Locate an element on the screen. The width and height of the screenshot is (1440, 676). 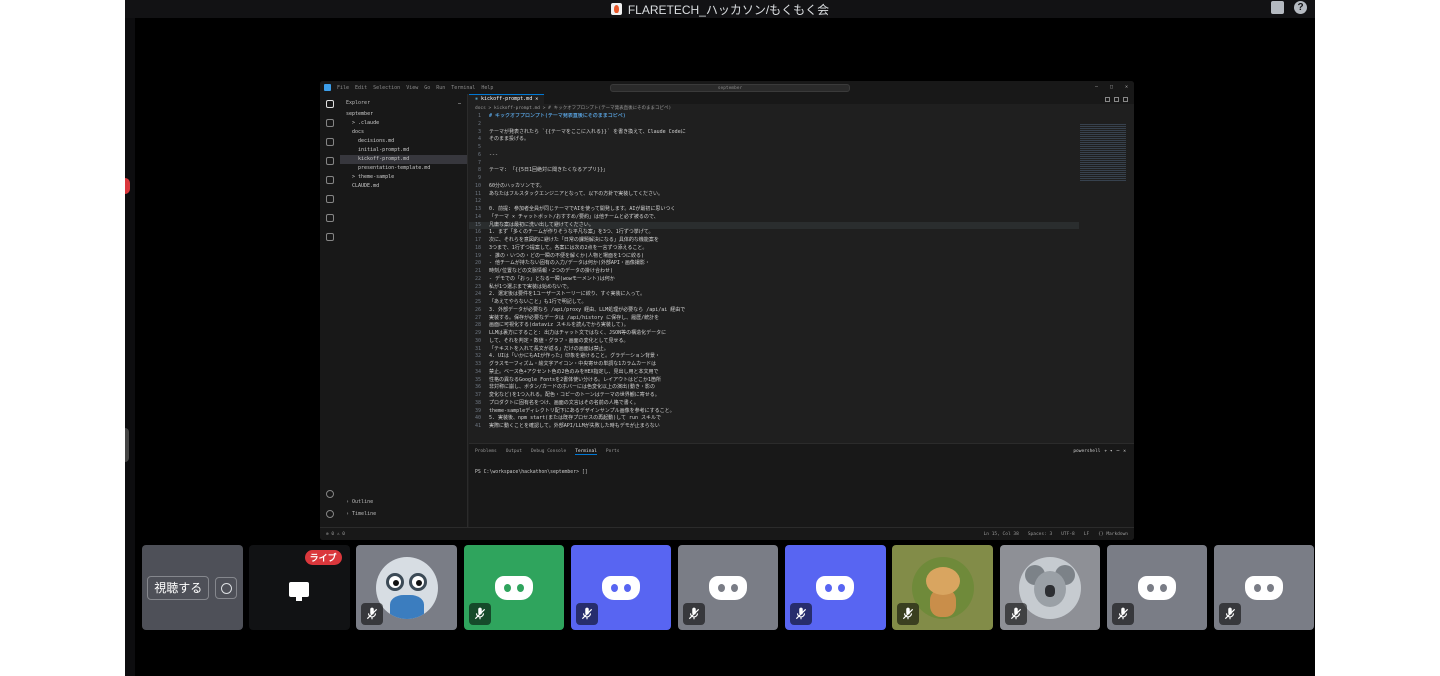
preview-icon is located at coordinates (1107, 99).